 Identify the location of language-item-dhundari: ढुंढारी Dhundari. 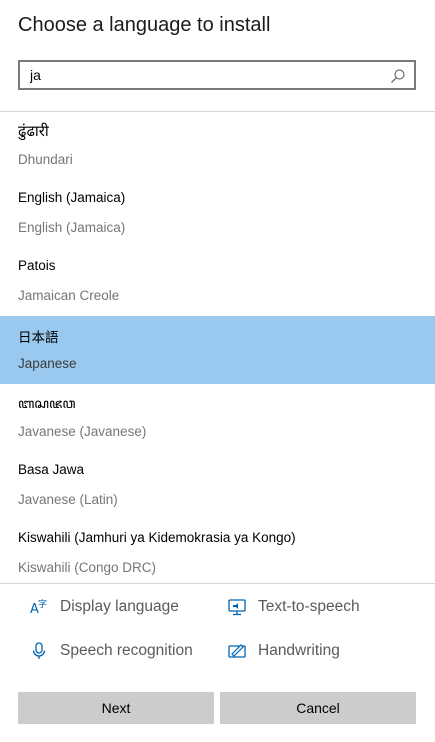
(217, 146).